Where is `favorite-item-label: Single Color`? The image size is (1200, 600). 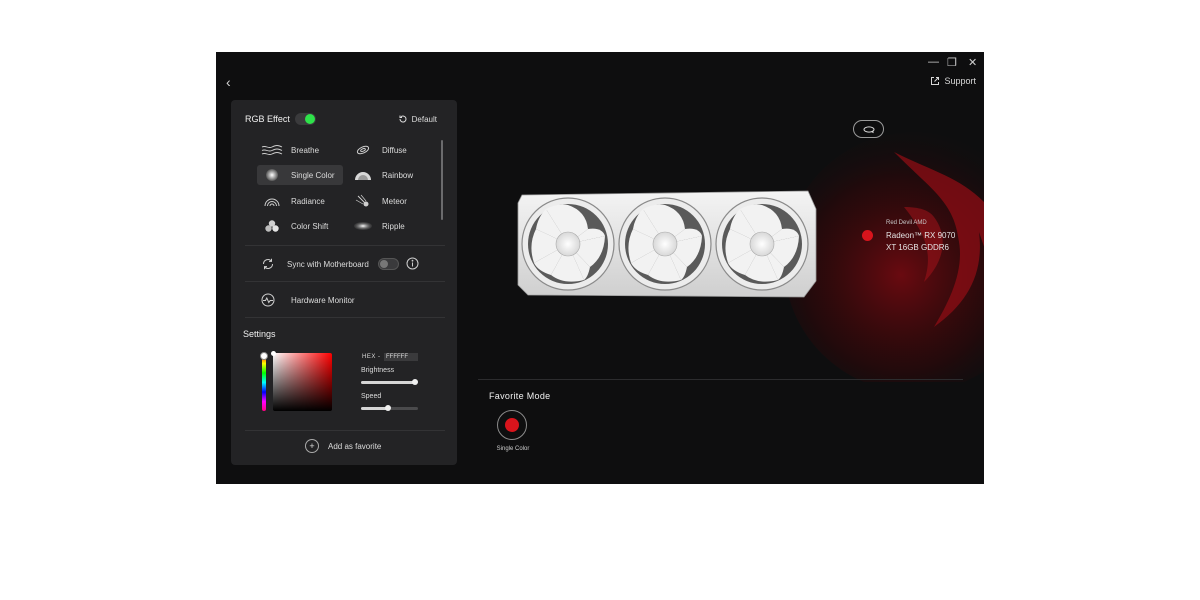 favorite-item-label: Single Color is located at coordinates (513, 449).